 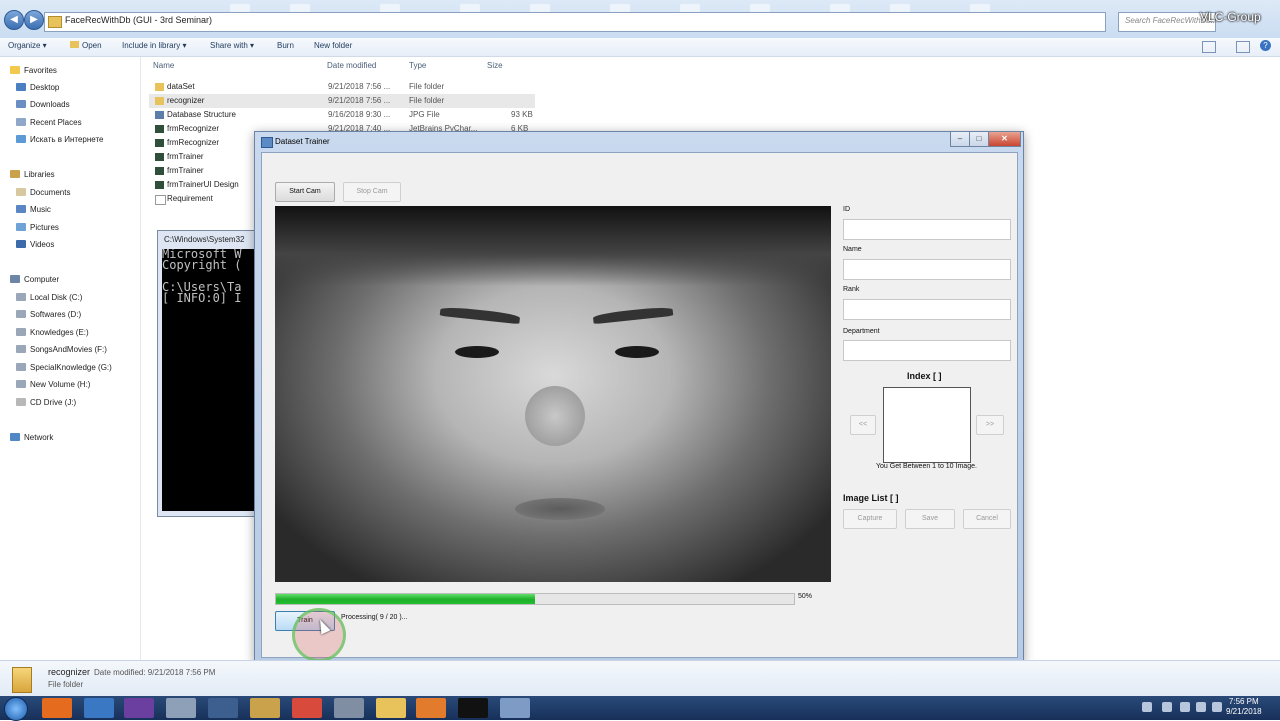 What do you see at coordinates (333, 45) in the screenshot?
I see `new-folder-button: New folder` at bounding box center [333, 45].